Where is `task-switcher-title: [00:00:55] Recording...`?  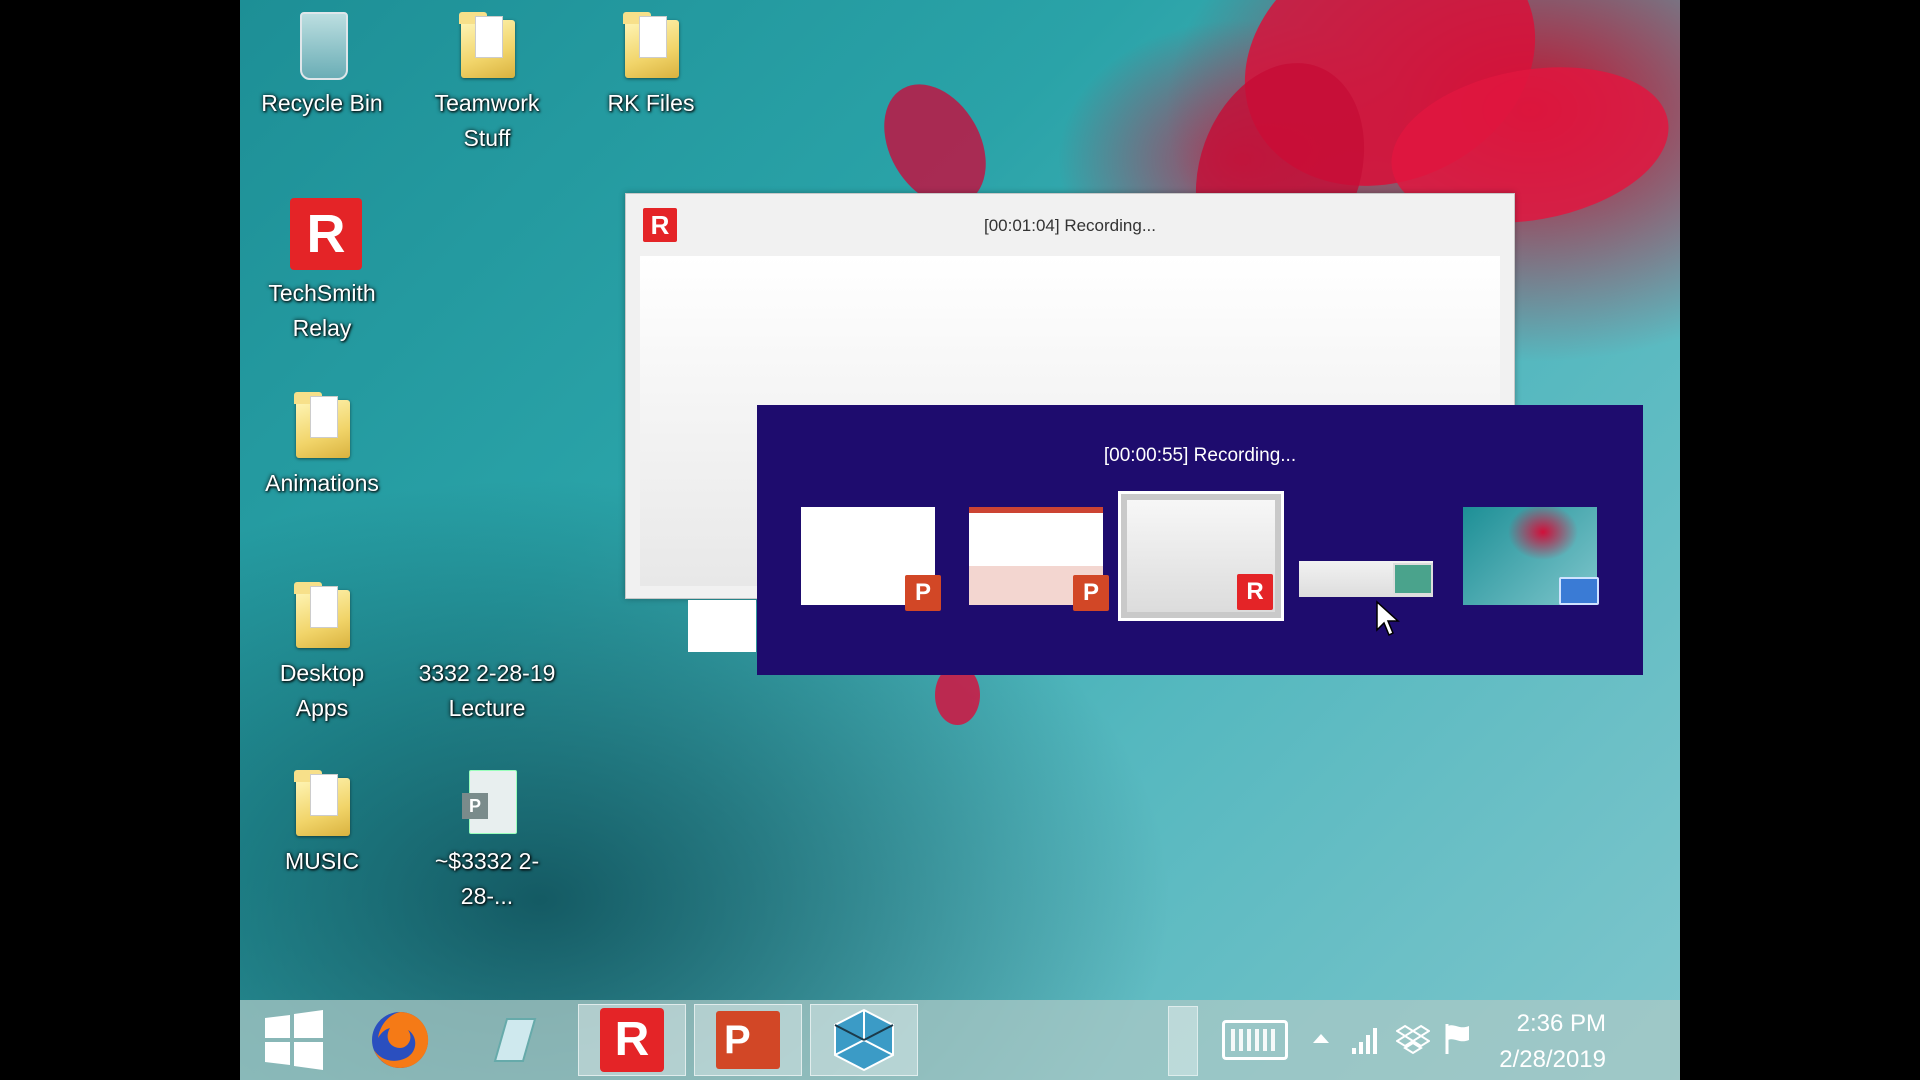
task-switcher-title: [00:00:55] Recording... is located at coordinates (1200, 455).